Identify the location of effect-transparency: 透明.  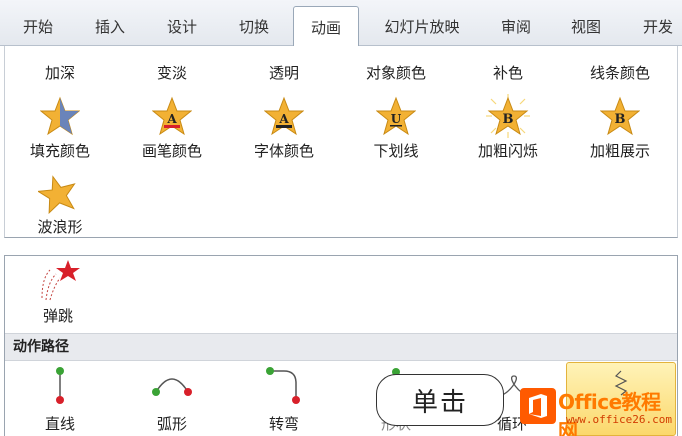
(284, 72).